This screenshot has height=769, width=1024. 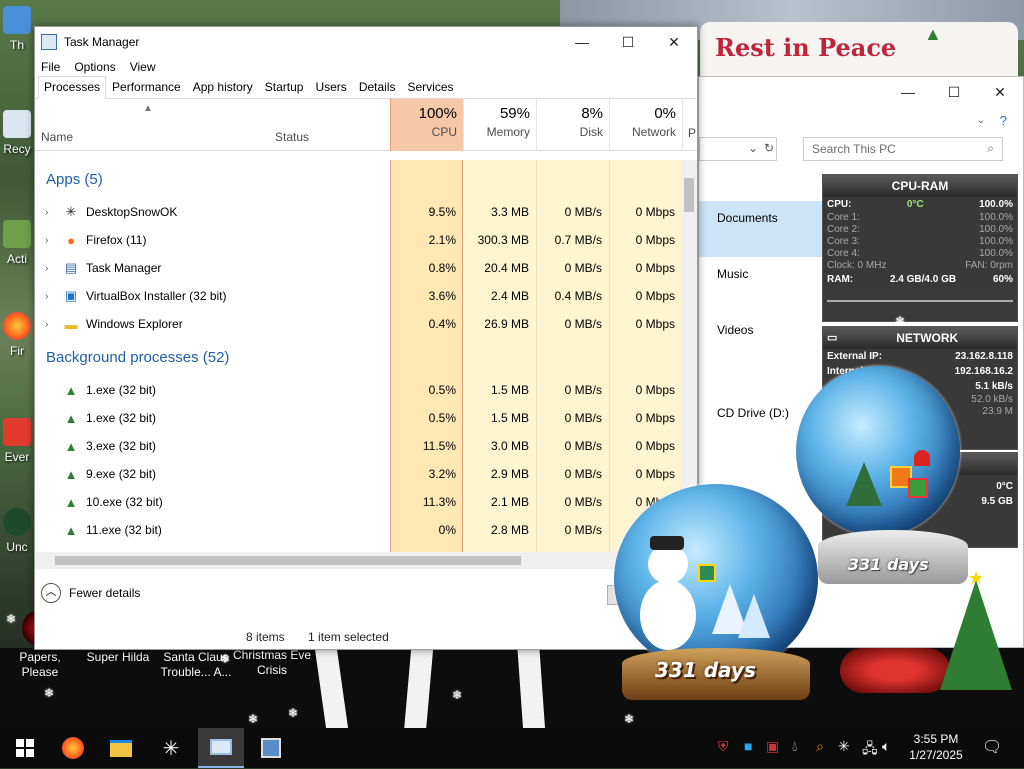 What do you see at coordinates (732, 274) in the screenshot?
I see `nav-item-music: Music` at bounding box center [732, 274].